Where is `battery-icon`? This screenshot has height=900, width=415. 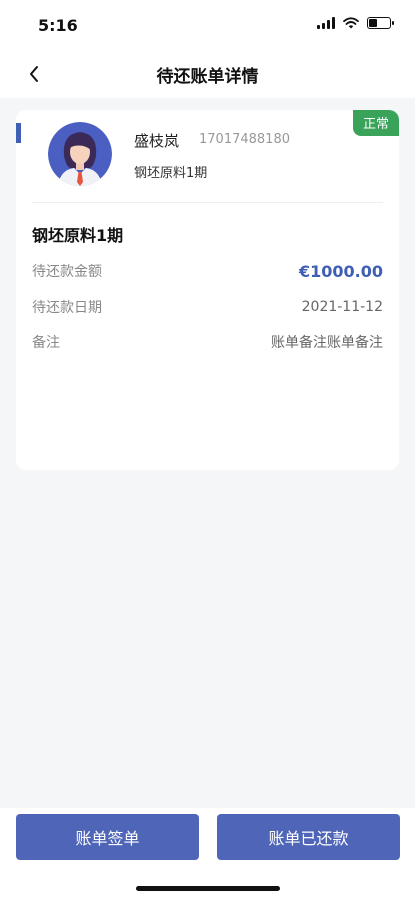
battery-icon is located at coordinates (380, 23).